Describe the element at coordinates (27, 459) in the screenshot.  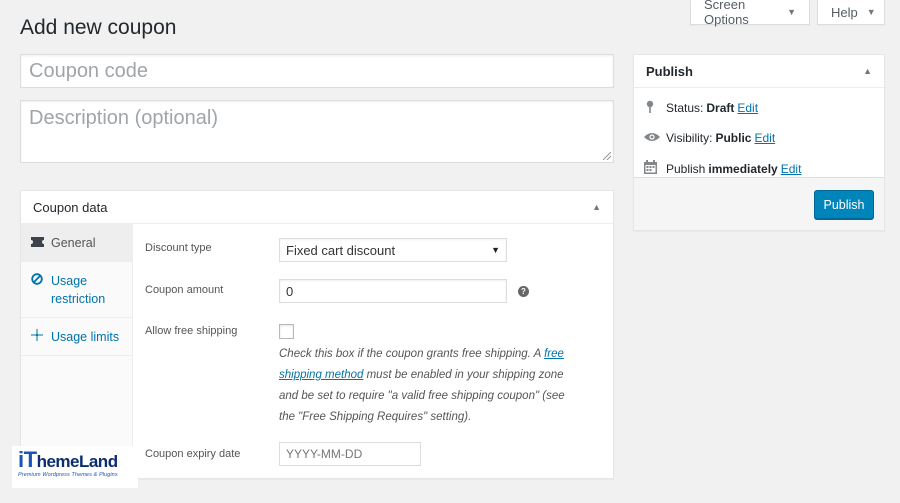
I see `logo-it: iT` at that location.